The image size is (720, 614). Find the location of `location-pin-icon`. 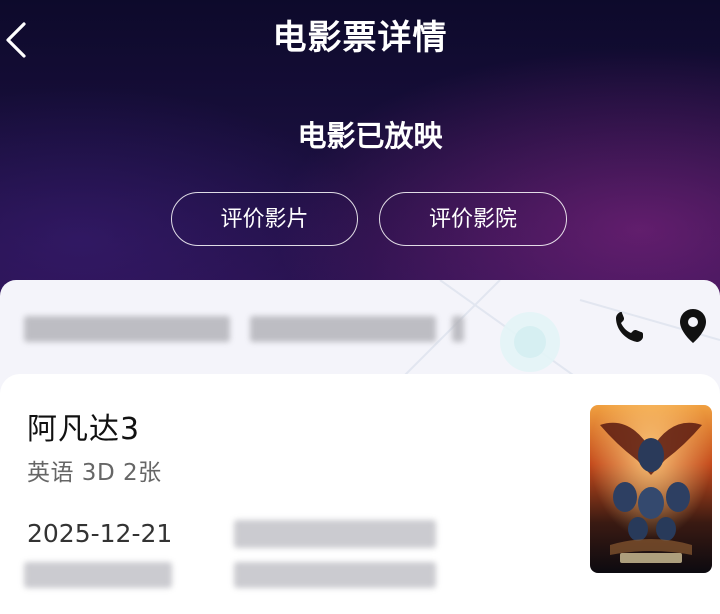

location-pin-icon is located at coordinates (693, 326).